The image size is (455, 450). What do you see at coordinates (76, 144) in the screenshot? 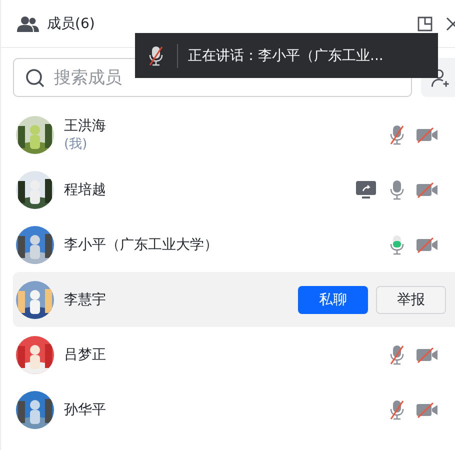
I see `self-note: (我)` at bounding box center [76, 144].